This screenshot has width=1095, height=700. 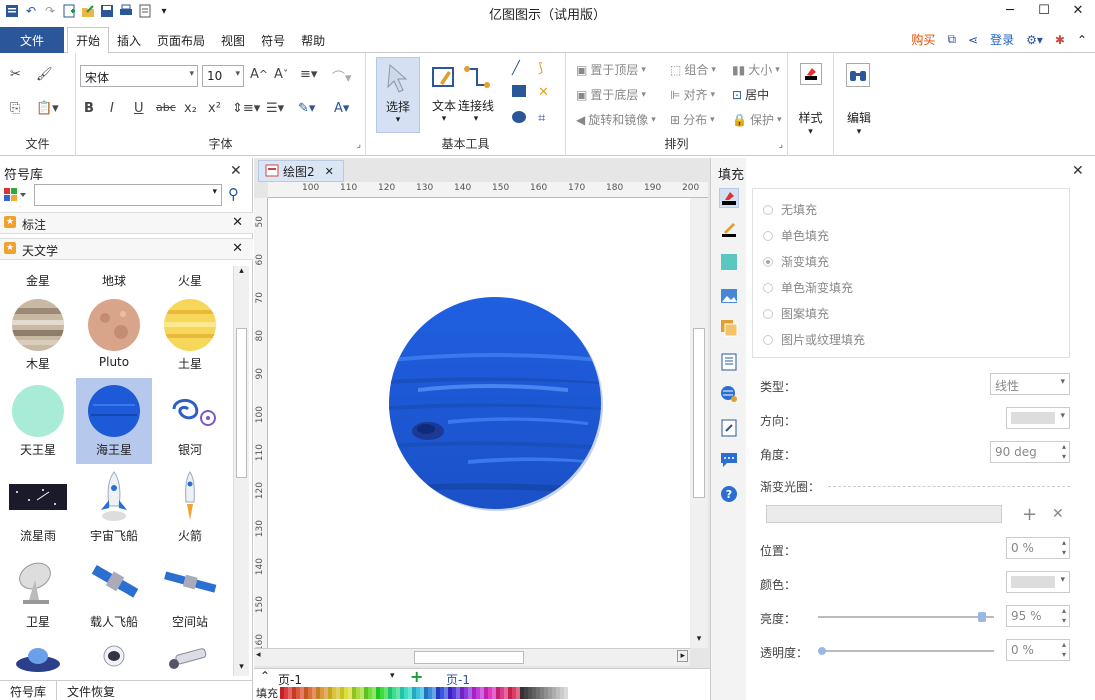 I want to click on font-name-combo: 宋体, so click(x=139, y=76).